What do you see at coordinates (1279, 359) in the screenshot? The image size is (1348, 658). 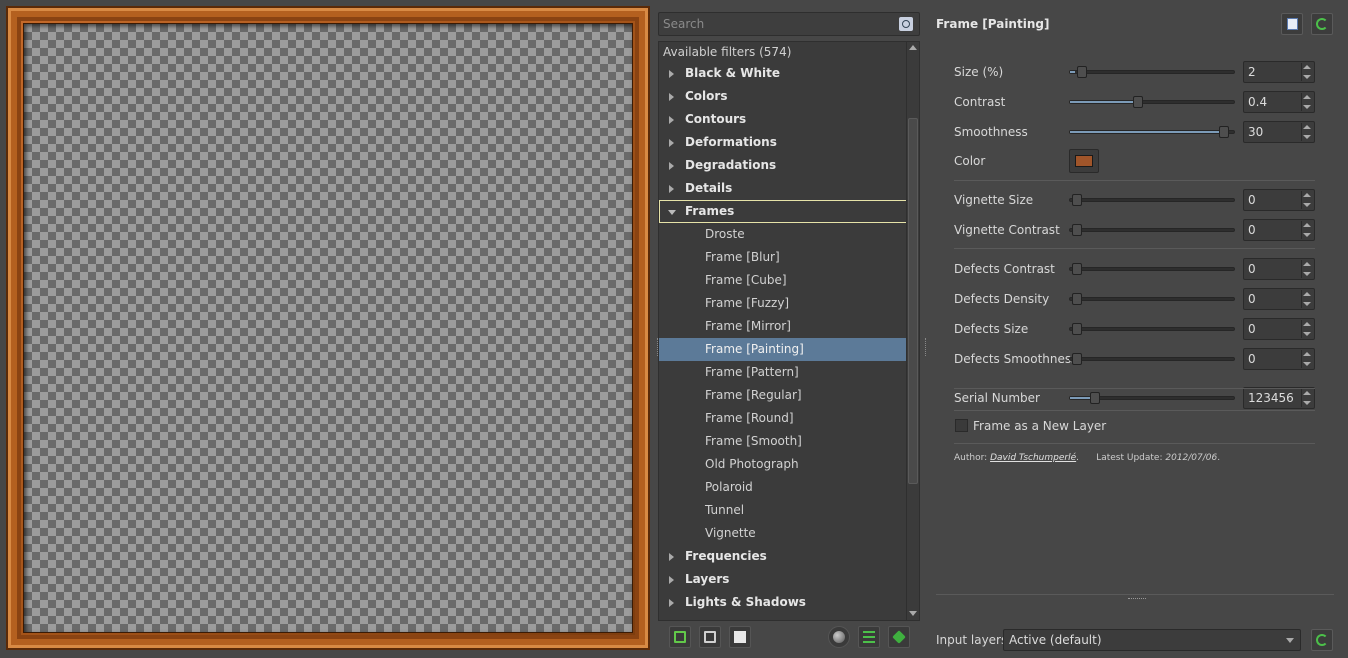 I see `param-spinbox-defects-smoothness: 0` at bounding box center [1279, 359].